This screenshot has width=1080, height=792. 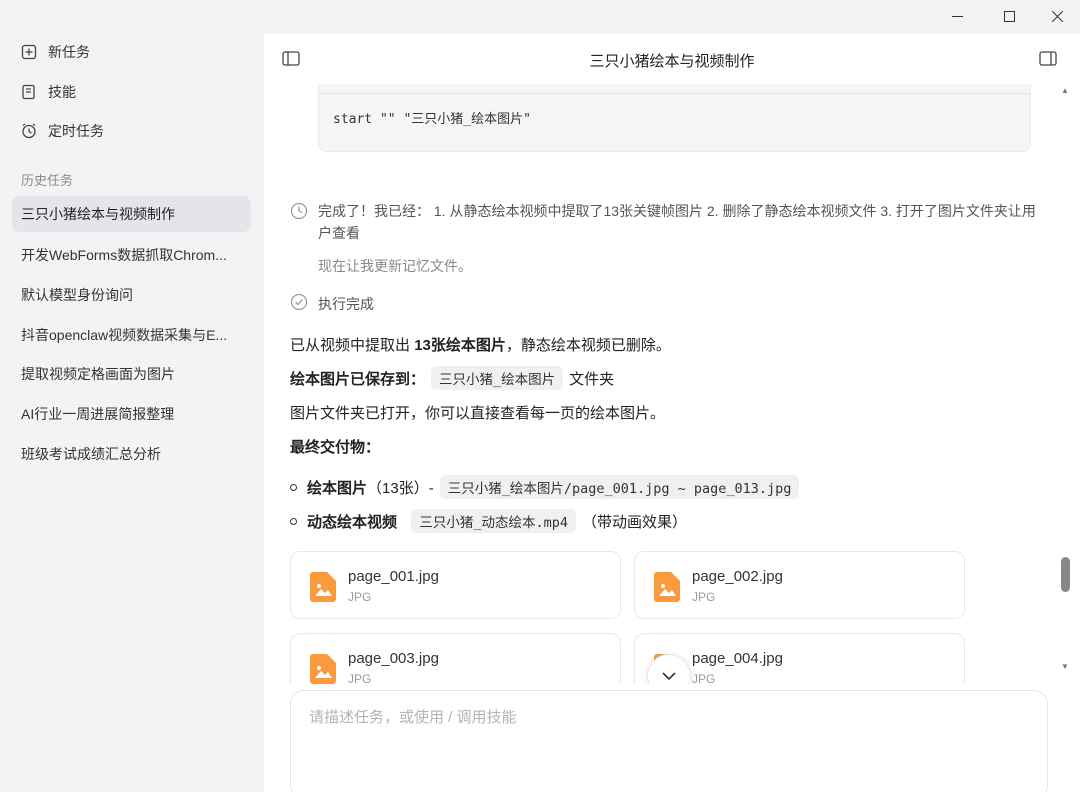 What do you see at coordinates (29, 52) in the screenshot?
I see `new-task-icon` at bounding box center [29, 52].